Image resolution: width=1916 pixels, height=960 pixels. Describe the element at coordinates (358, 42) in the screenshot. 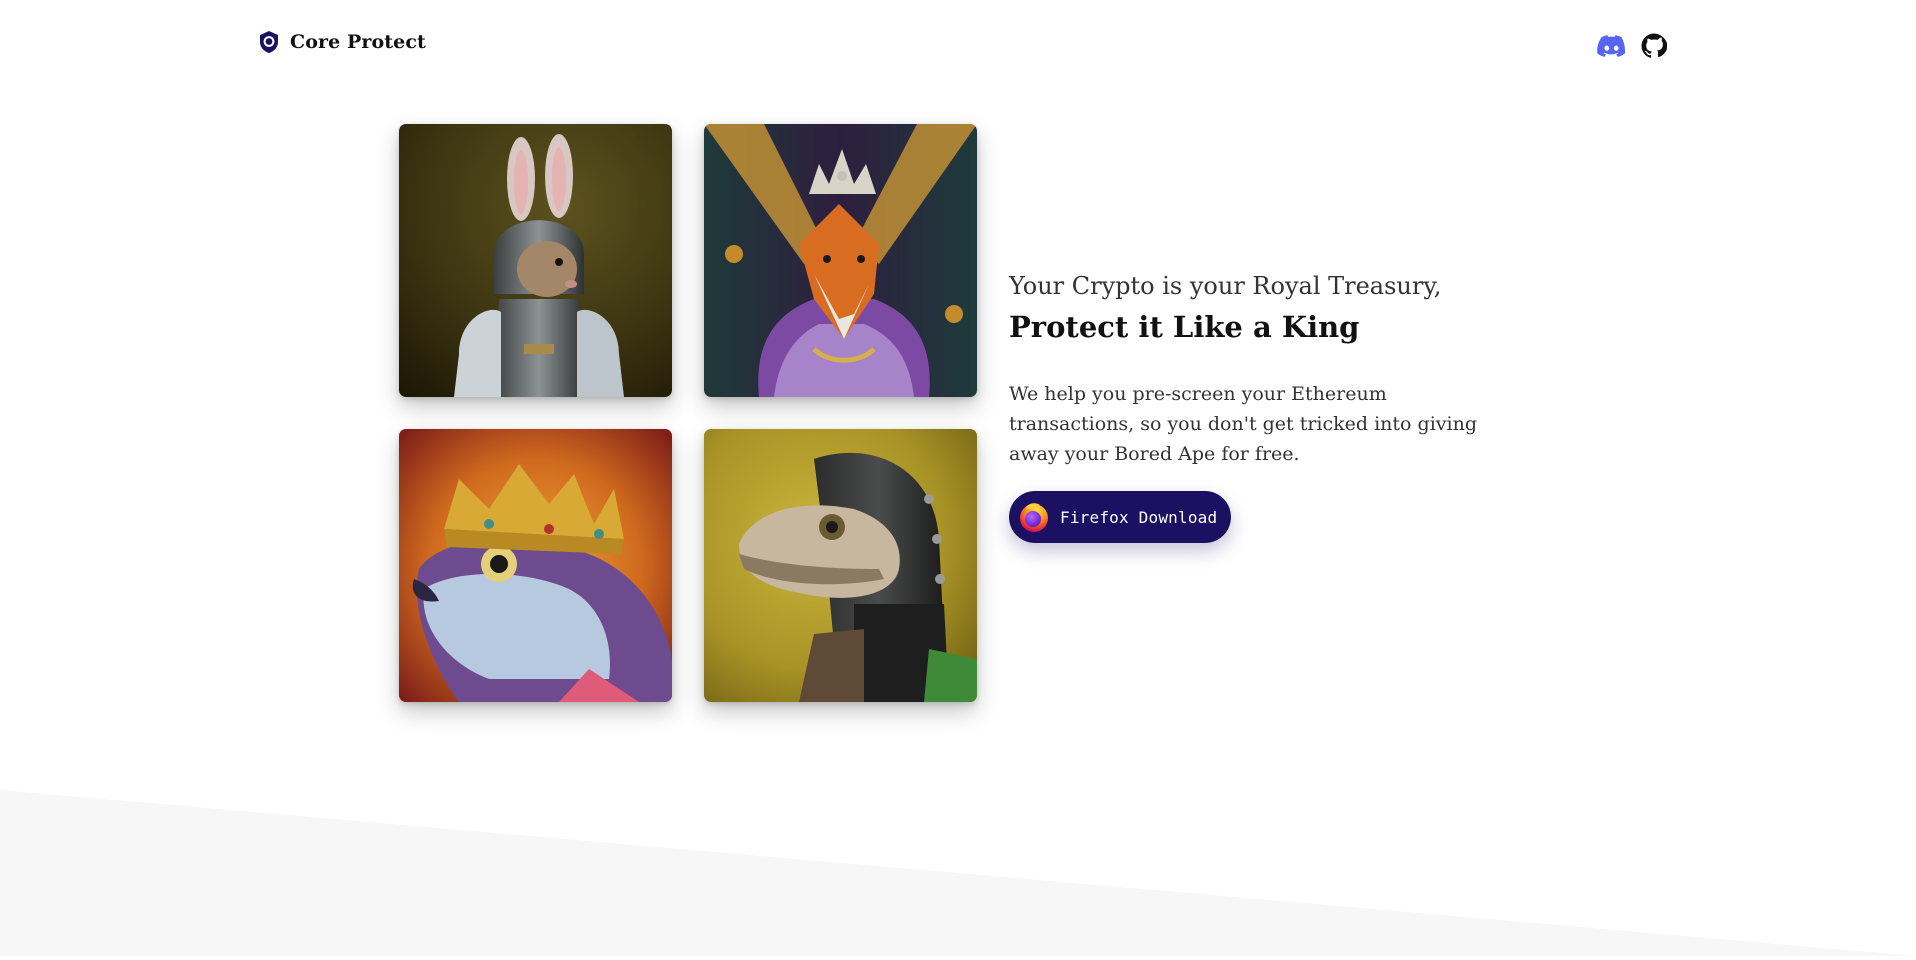

I see `brand-name: Core Protect` at that location.